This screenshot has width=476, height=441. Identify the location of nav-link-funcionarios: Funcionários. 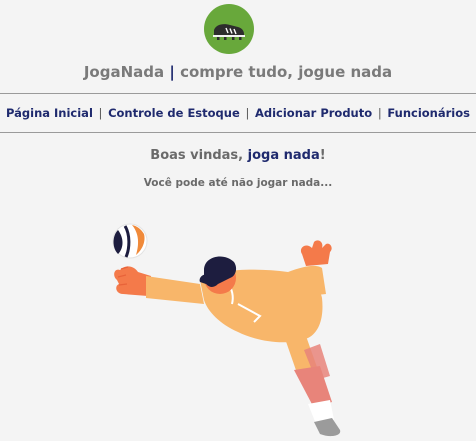
(428, 113).